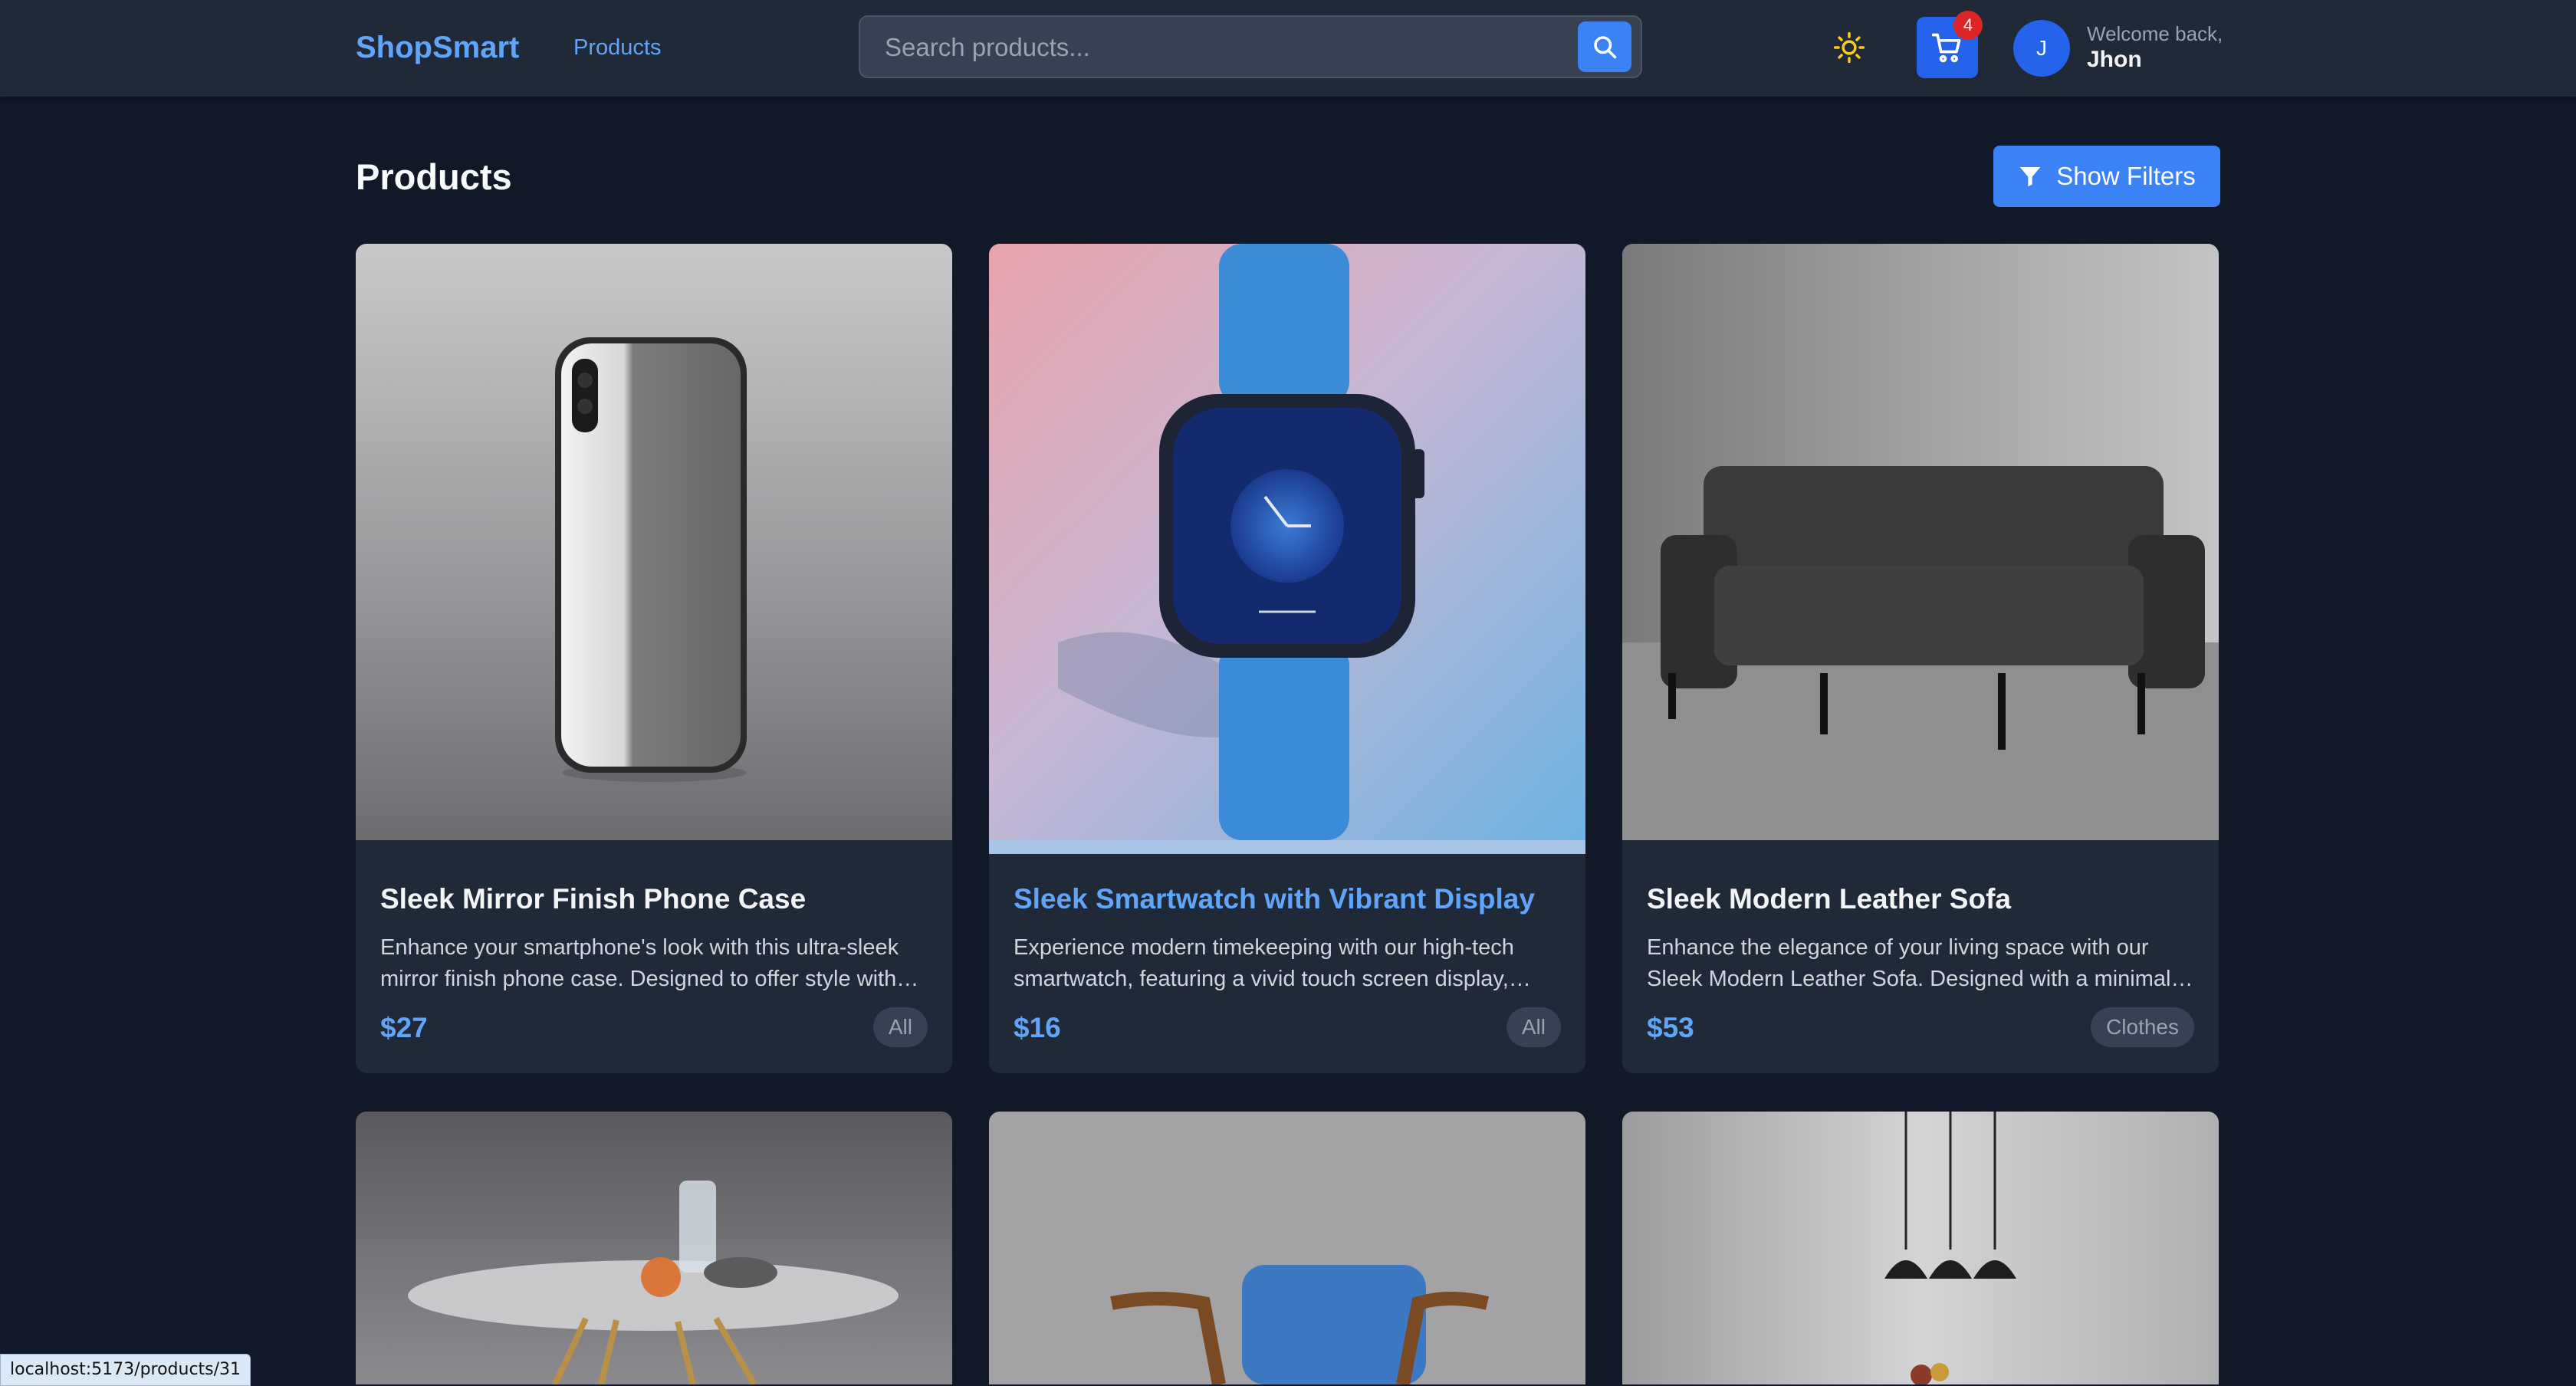 The height and width of the screenshot is (1386, 2576). I want to click on search-input, so click(1222, 47).